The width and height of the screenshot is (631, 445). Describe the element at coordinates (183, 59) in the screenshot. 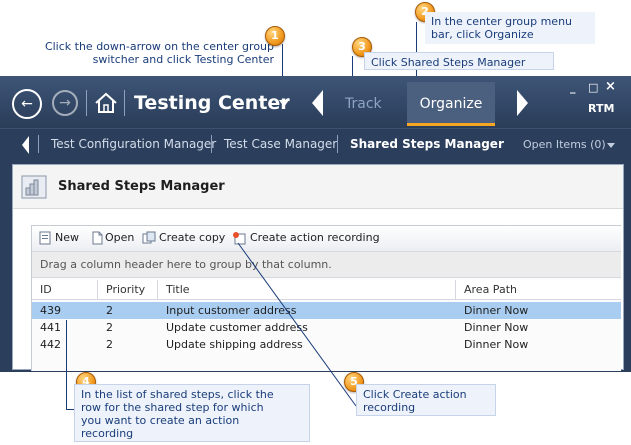

I see `callout-1-line2: switcher and click Testing Center` at that location.